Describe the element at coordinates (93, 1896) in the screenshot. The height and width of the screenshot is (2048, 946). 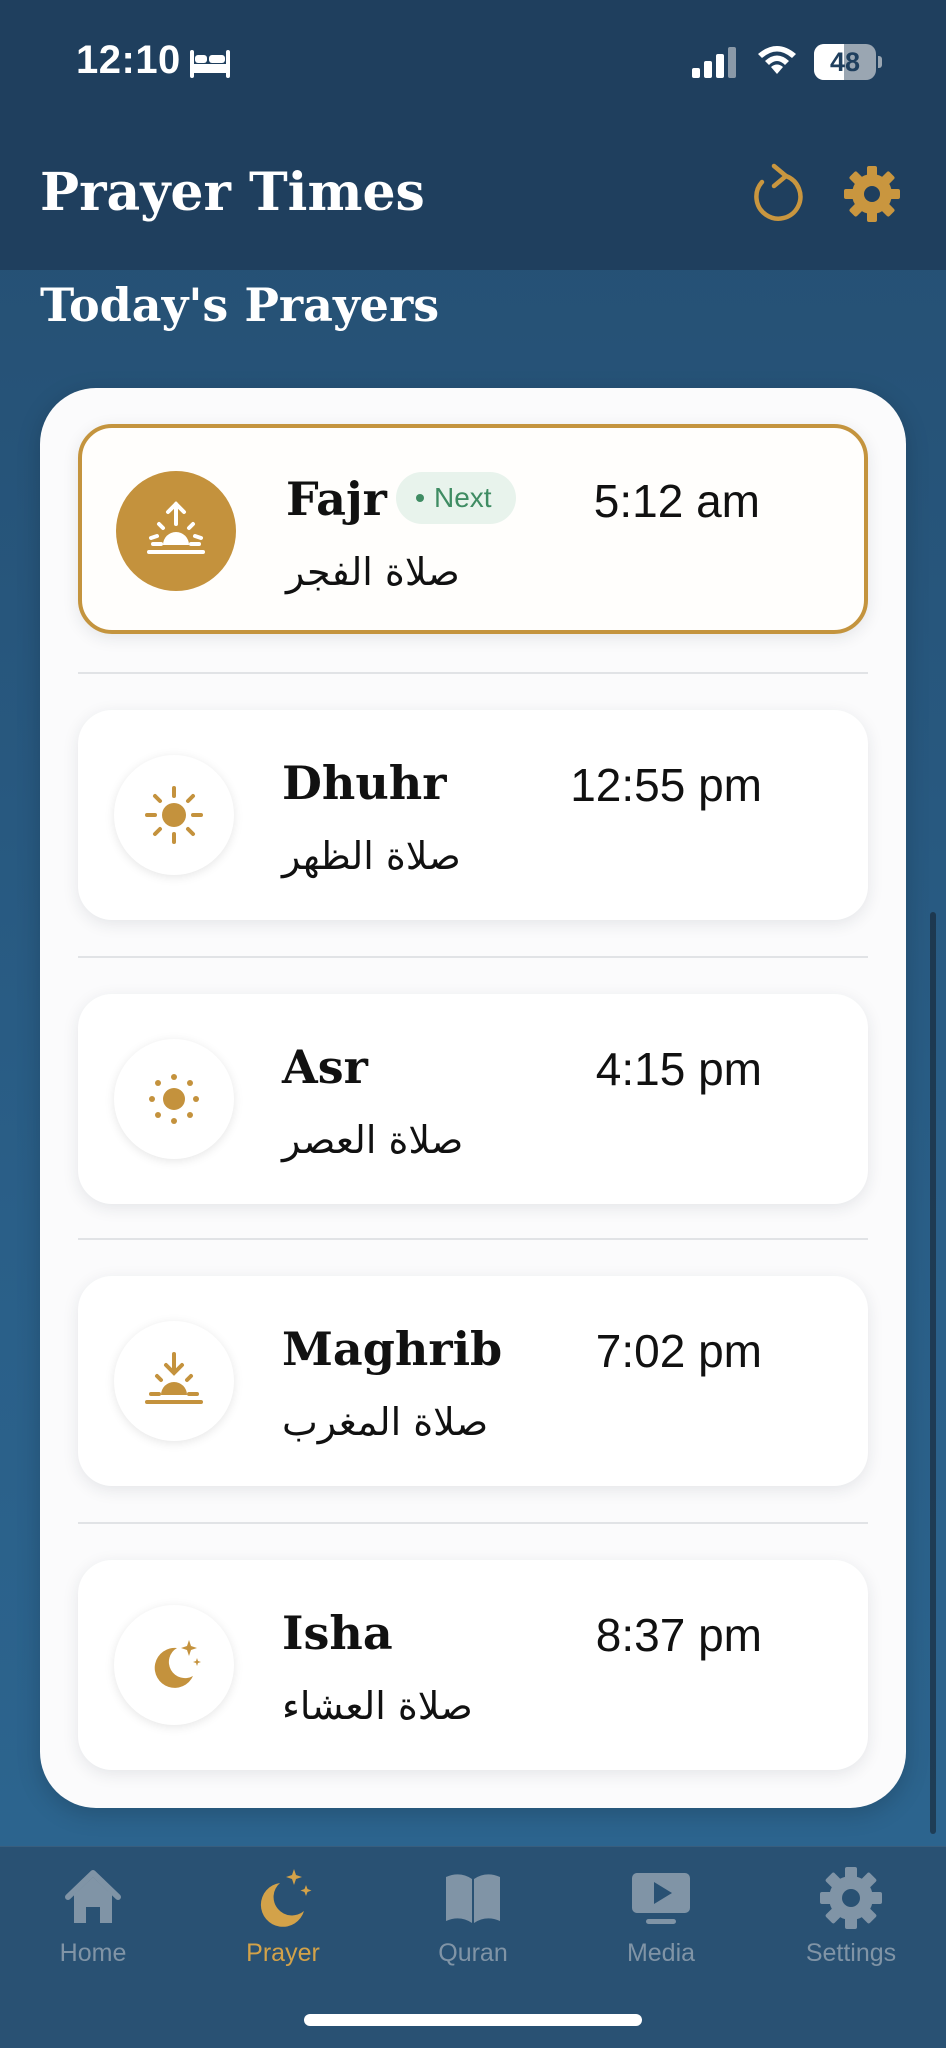
I see `home-icon` at that location.